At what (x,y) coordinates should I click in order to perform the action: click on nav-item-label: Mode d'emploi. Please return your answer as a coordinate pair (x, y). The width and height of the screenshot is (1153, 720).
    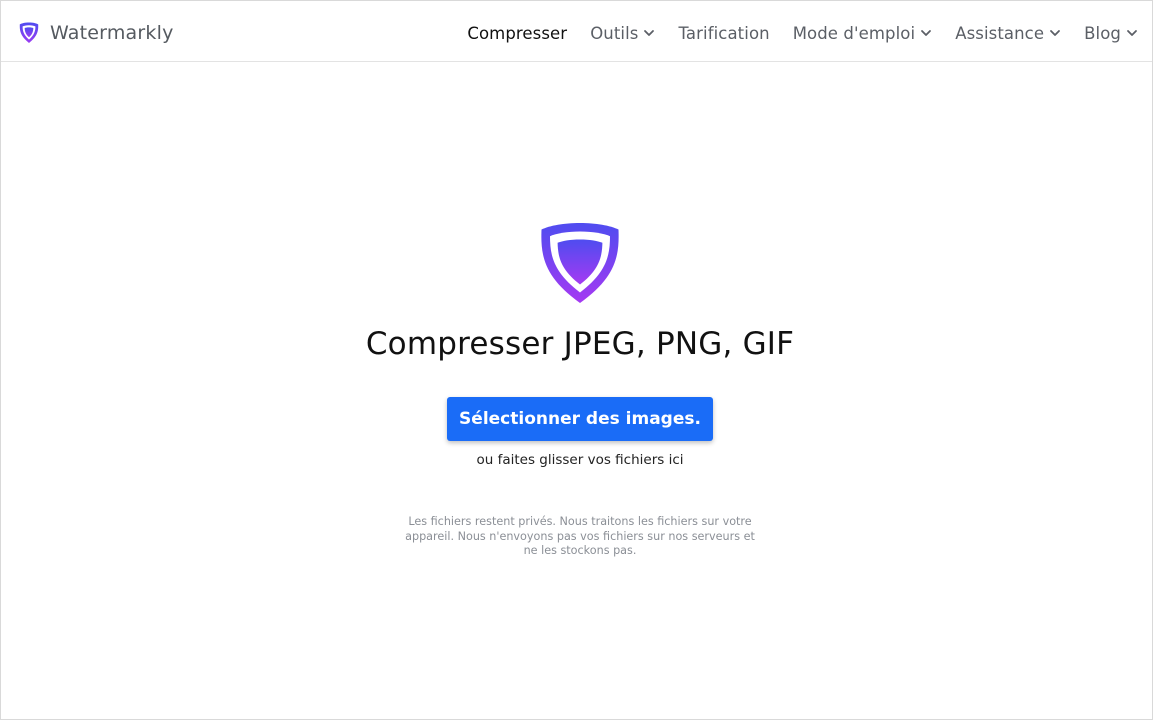
    Looking at the image, I should click on (854, 33).